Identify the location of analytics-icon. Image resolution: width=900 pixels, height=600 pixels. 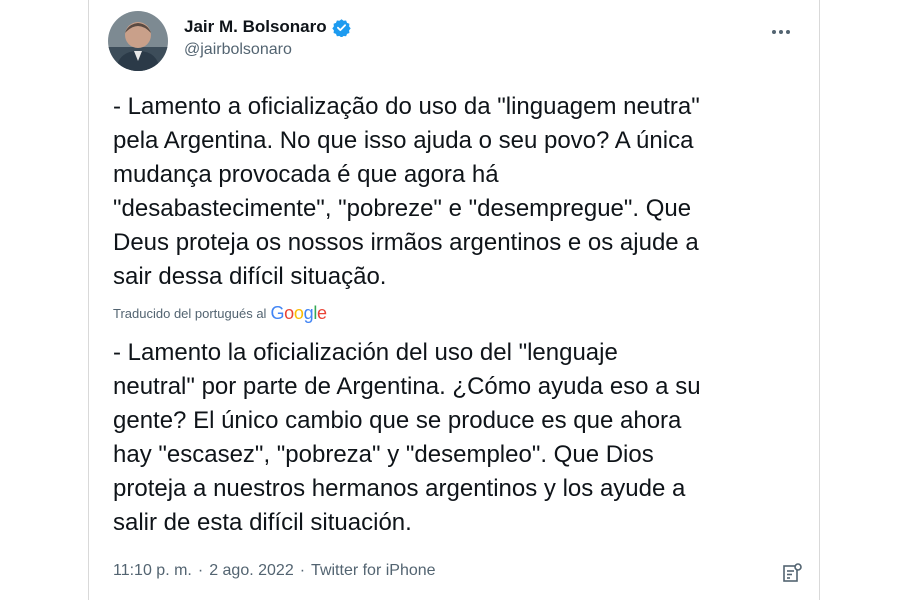
(792, 573).